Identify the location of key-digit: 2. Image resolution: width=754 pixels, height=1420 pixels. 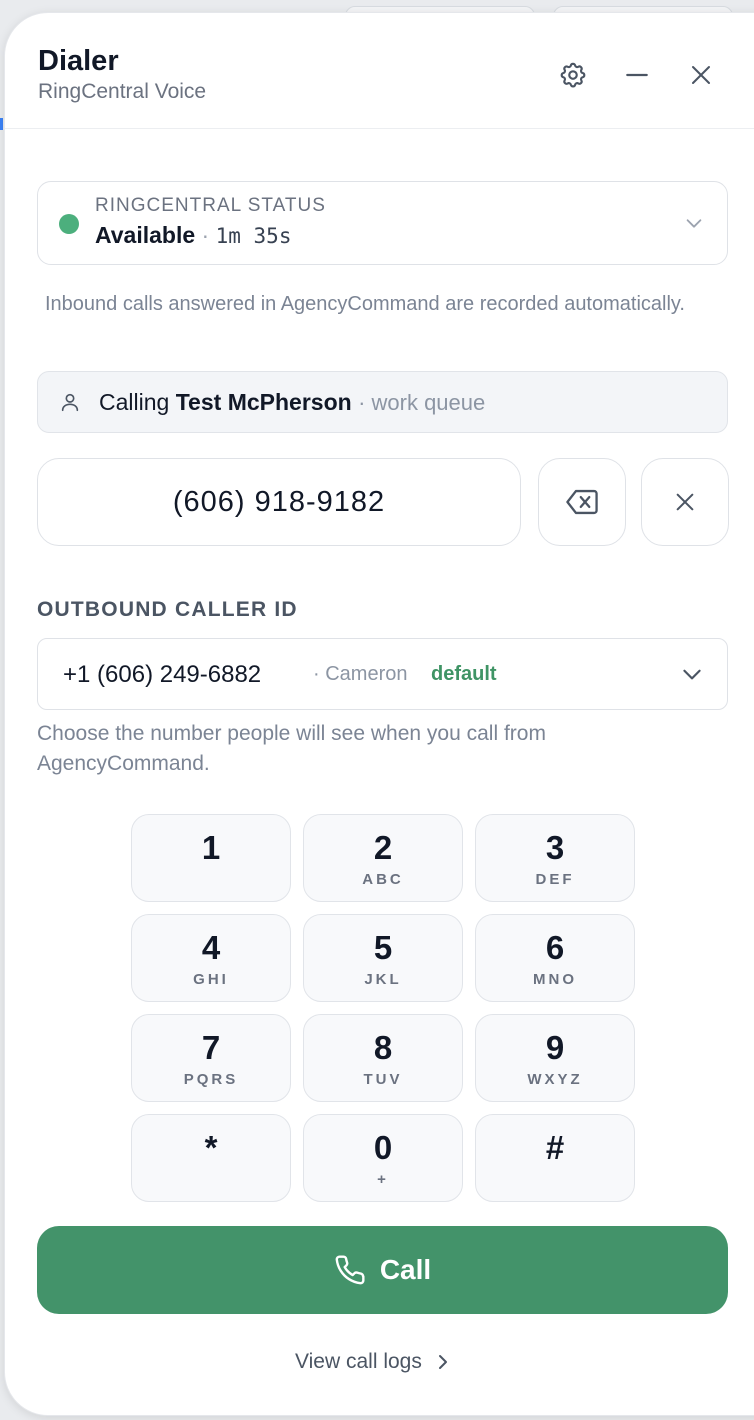
(383, 847).